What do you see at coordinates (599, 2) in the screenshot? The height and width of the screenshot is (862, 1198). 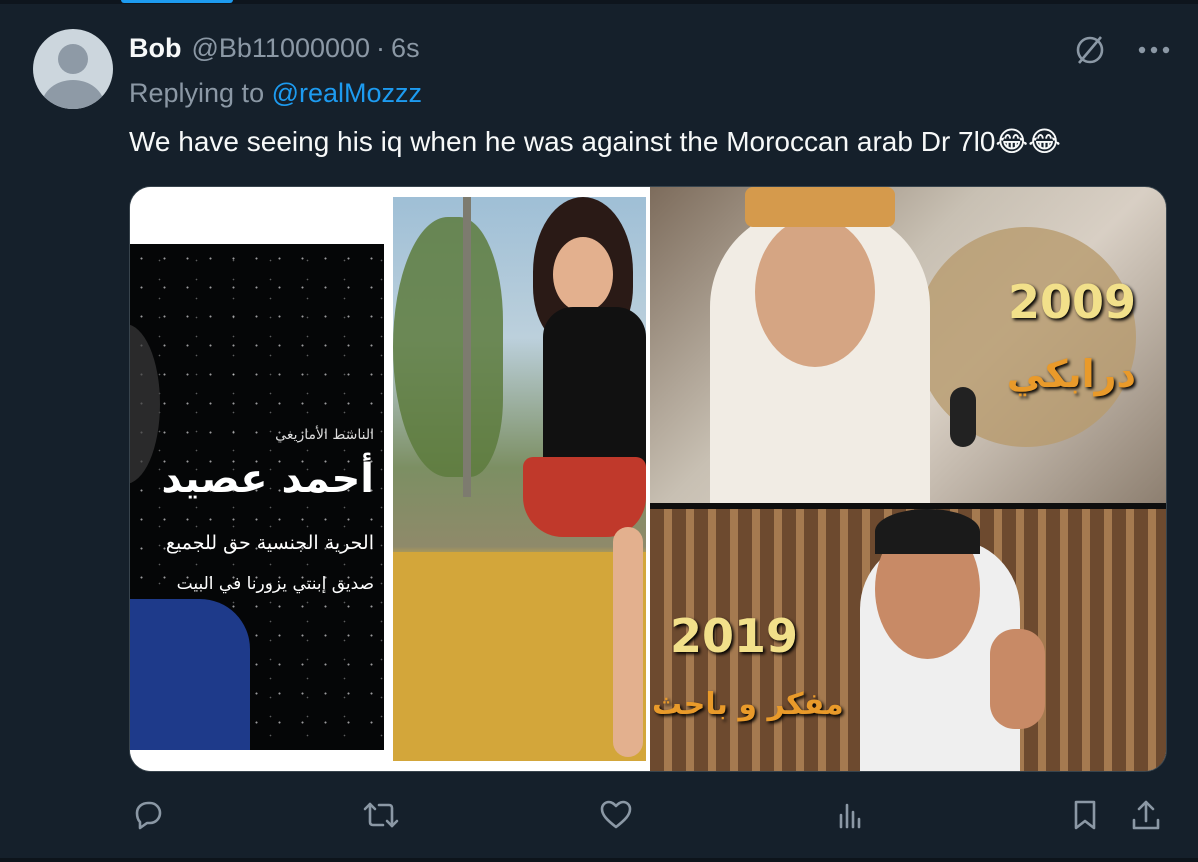 I see `top-divider` at bounding box center [599, 2].